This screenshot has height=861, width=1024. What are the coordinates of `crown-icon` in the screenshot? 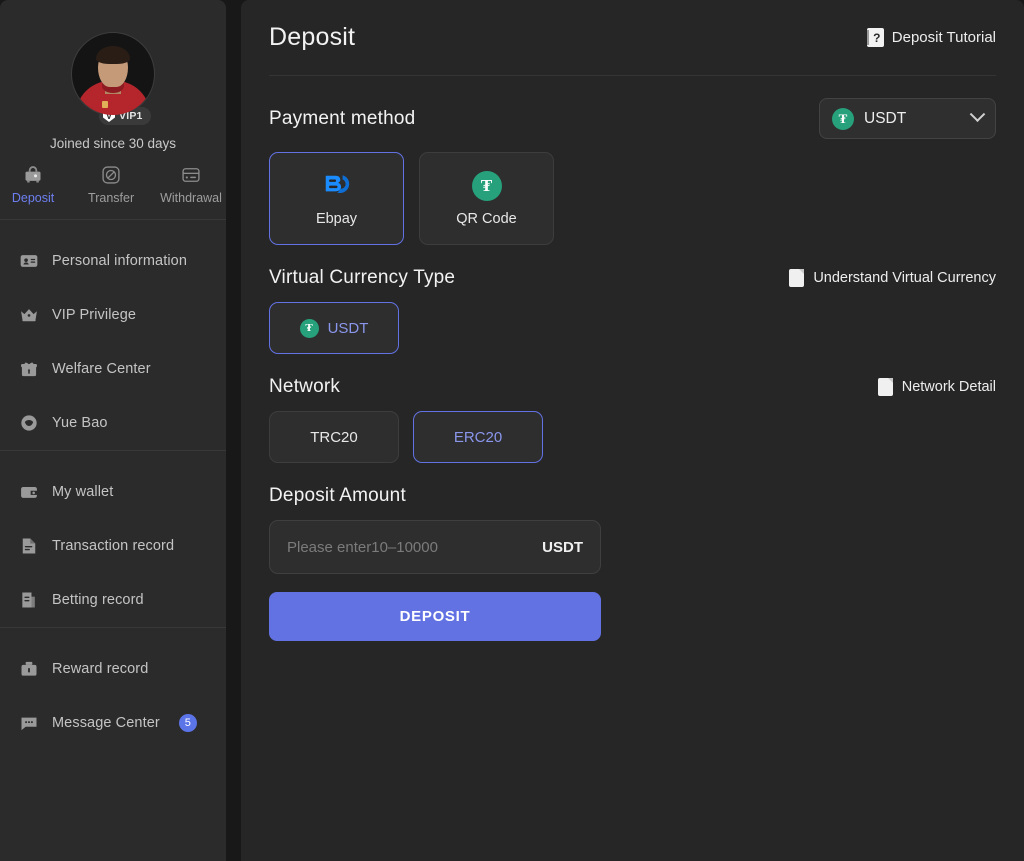 It's located at (29, 315).